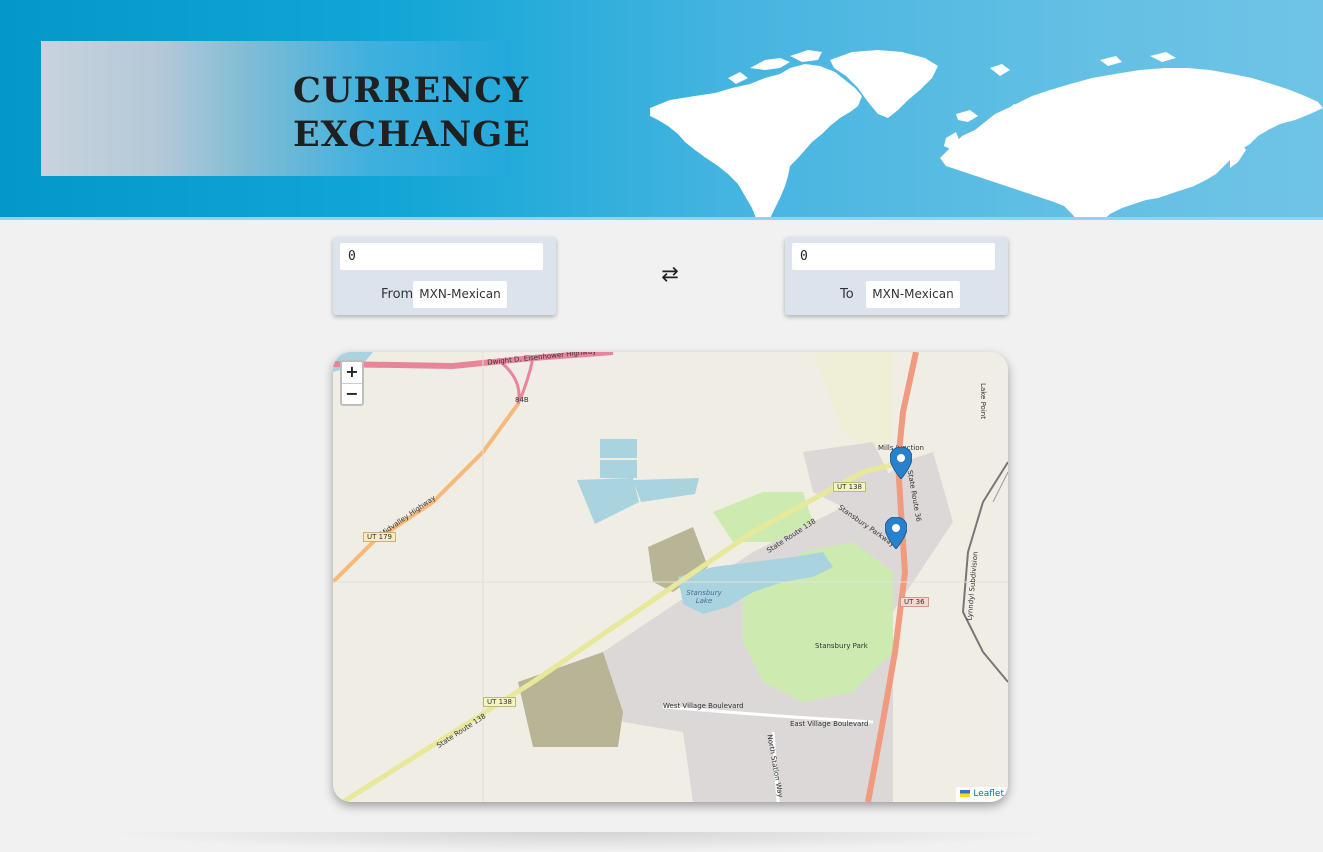 Image resolution: width=1323 pixels, height=852 pixels. Describe the element at coordinates (986, 133) in the screenshot. I see `world-map-graphic` at that location.